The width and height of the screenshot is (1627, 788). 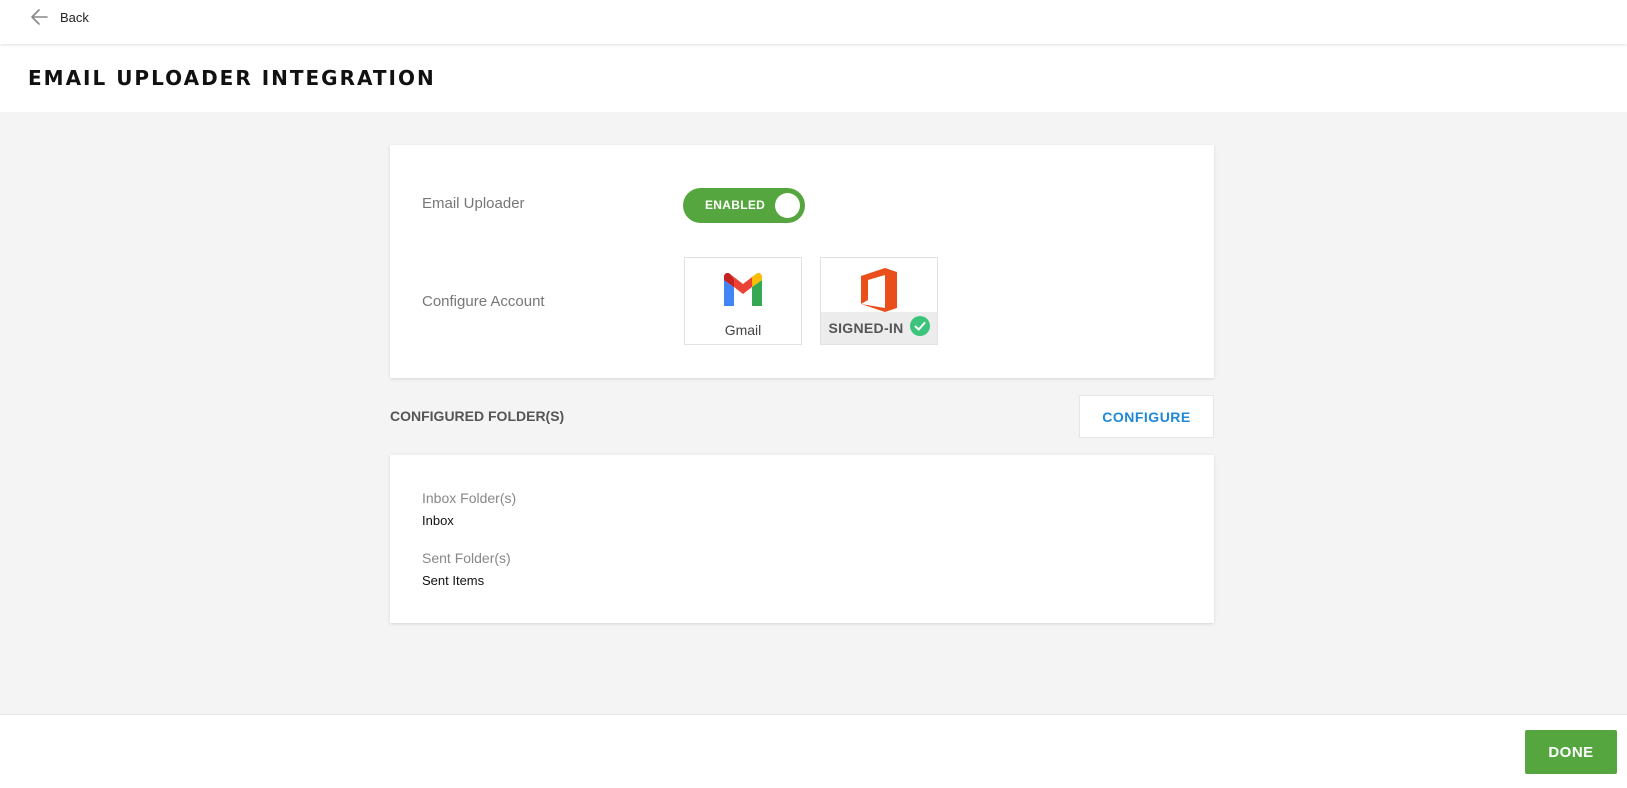 I want to click on gmail-icon, so click(x=743, y=291).